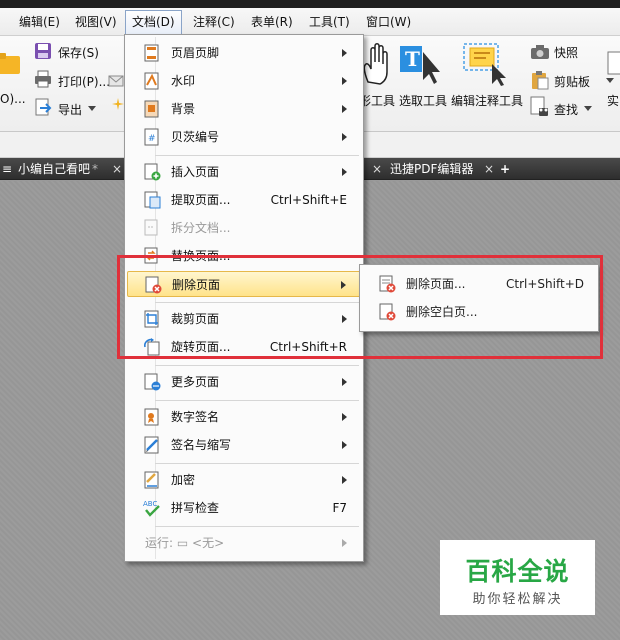  What do you see at coordinates (244, 417) in the screenshot?
I see `menu-item-digital-signature: 数字签名` at bounding box center [244, 417].